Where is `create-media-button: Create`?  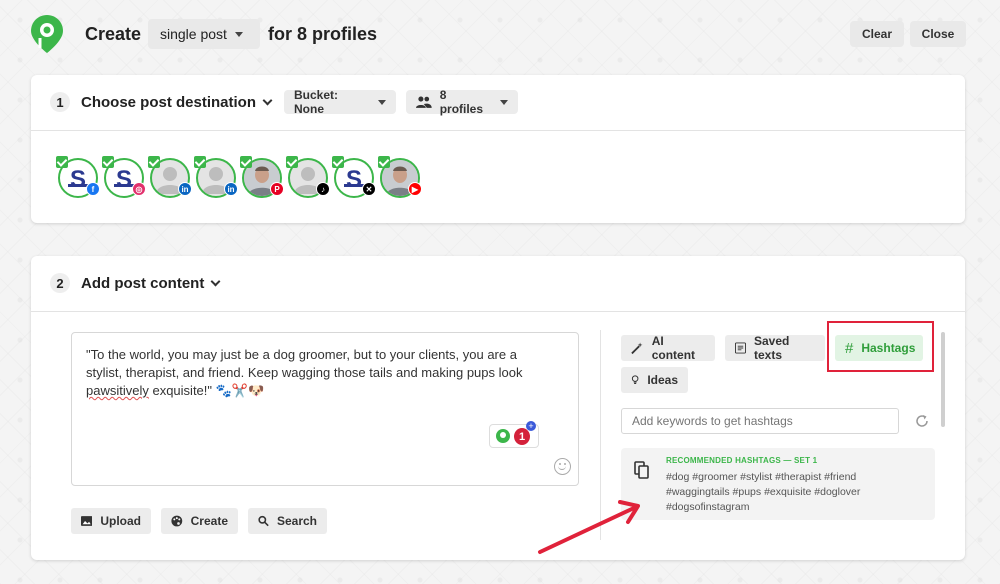 create-media-button: Create is located at coordinates (199, 521).